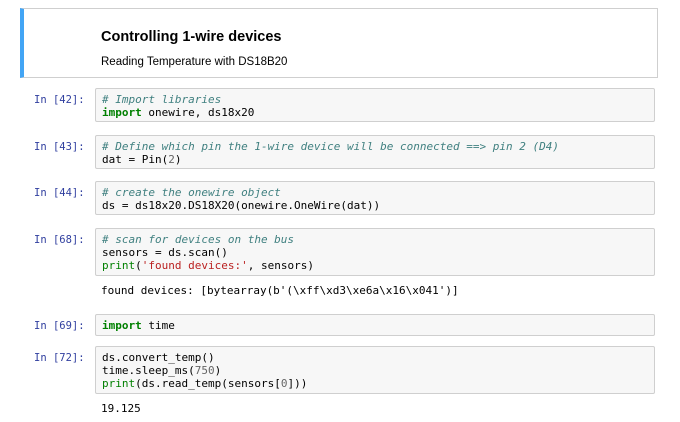 This screenshot has height=422, width=680. Describe the element at coordinates (194, 62) in the screenshot. I see `notebook-subheading: Reading Temperature with DS18B20` at that location.